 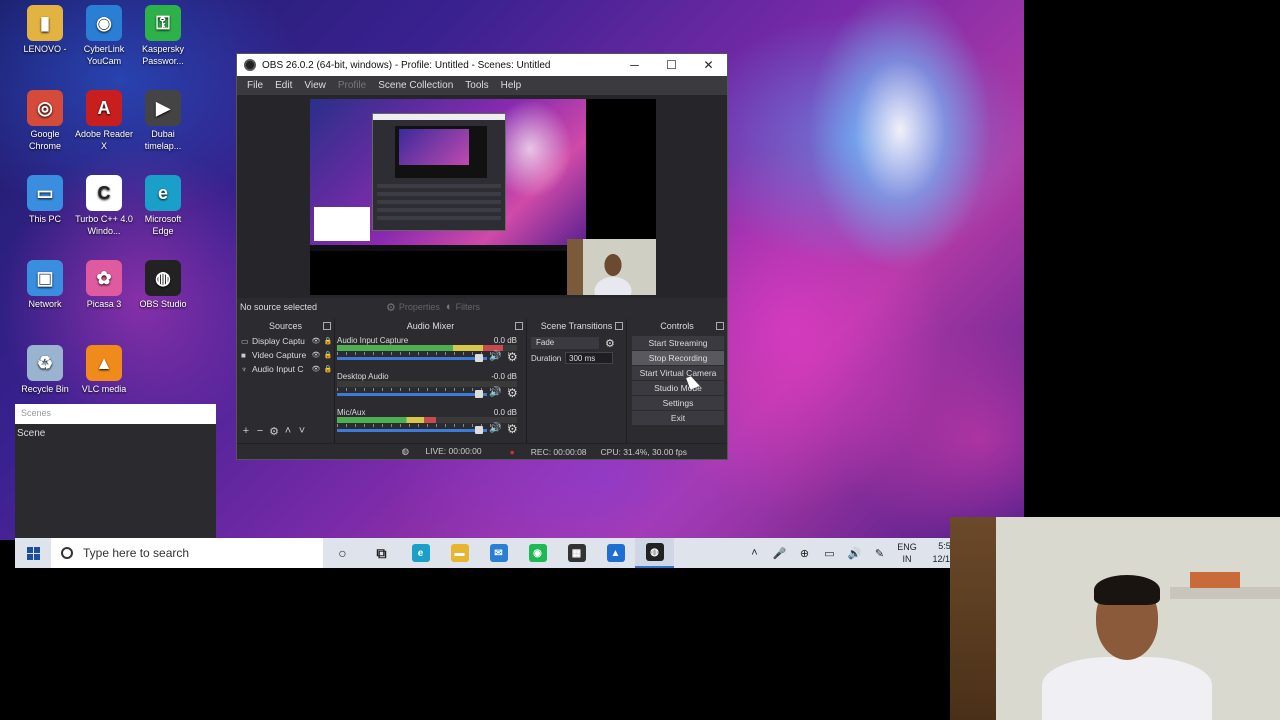 I want to click on desktop-icon-label: Google Chrome, so click(x=44, y=140).